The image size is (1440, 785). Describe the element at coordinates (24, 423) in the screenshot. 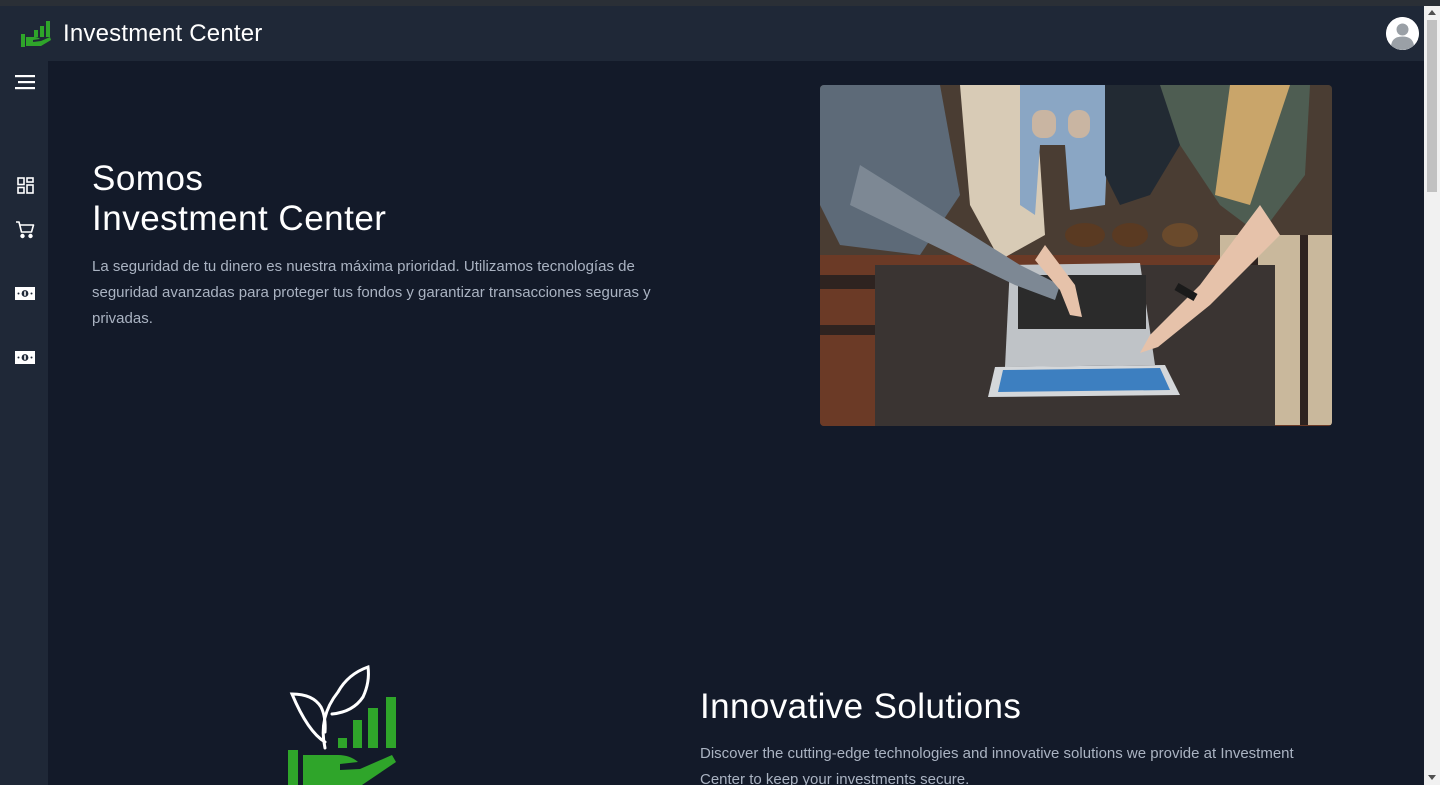

I see `sidebar` at that location.